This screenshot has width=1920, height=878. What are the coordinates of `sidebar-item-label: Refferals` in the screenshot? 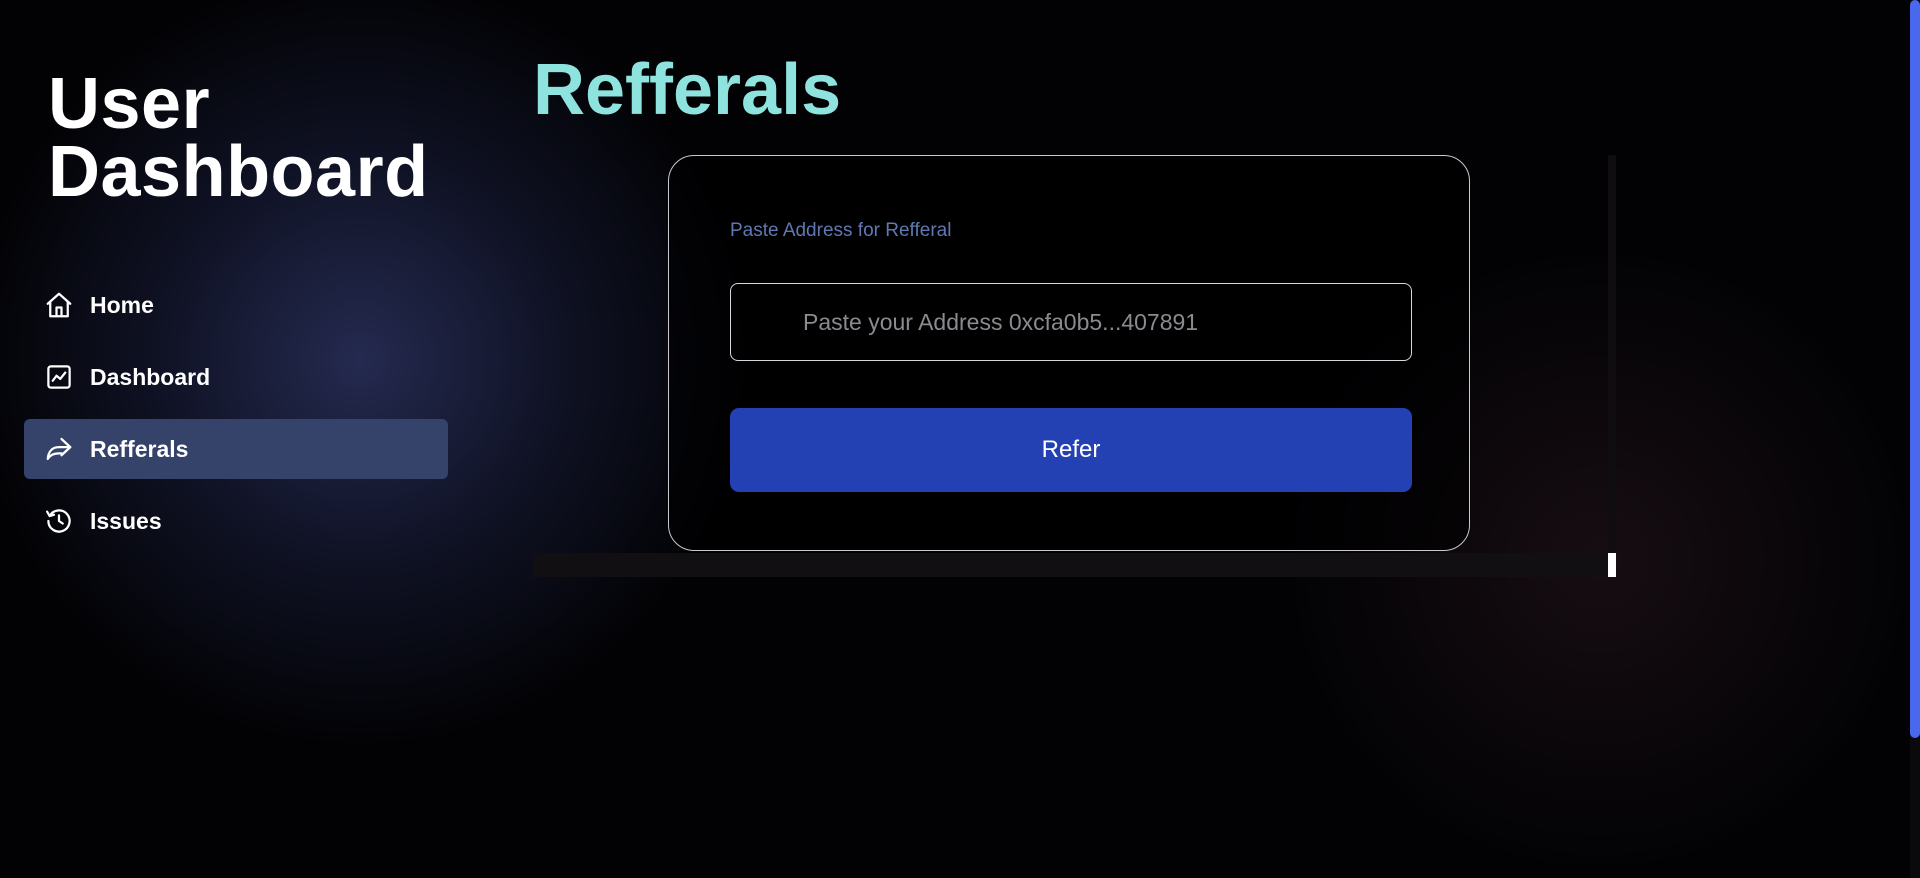 It's located at (139, 448).